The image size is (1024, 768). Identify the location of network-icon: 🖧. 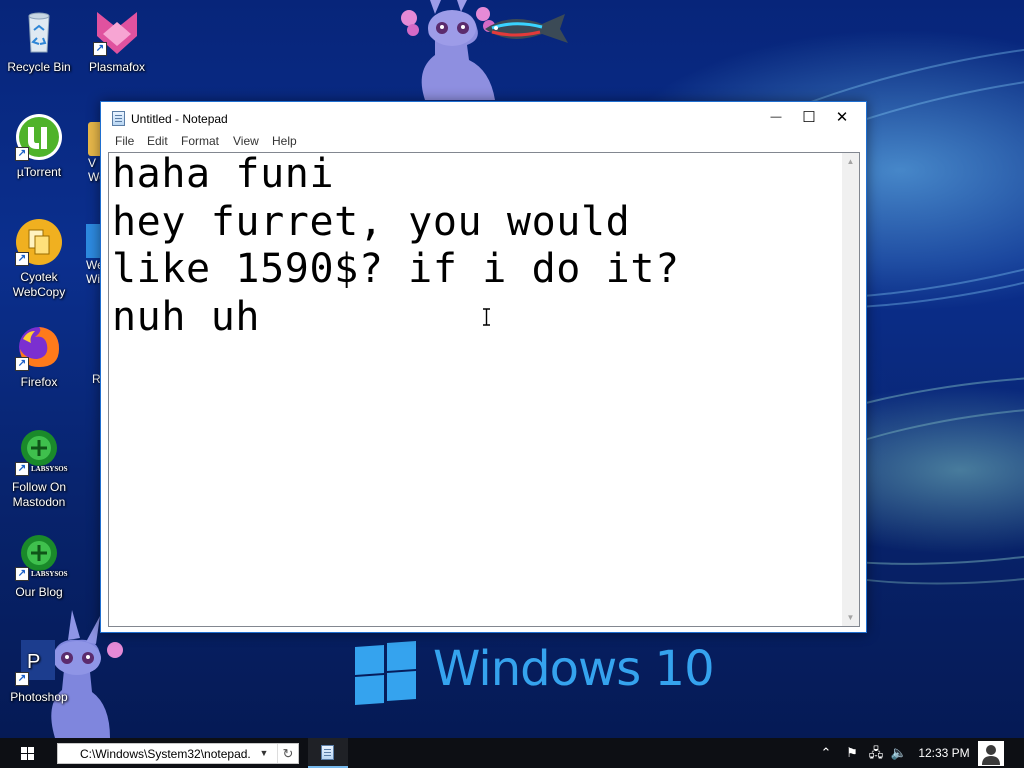
(876, 753).